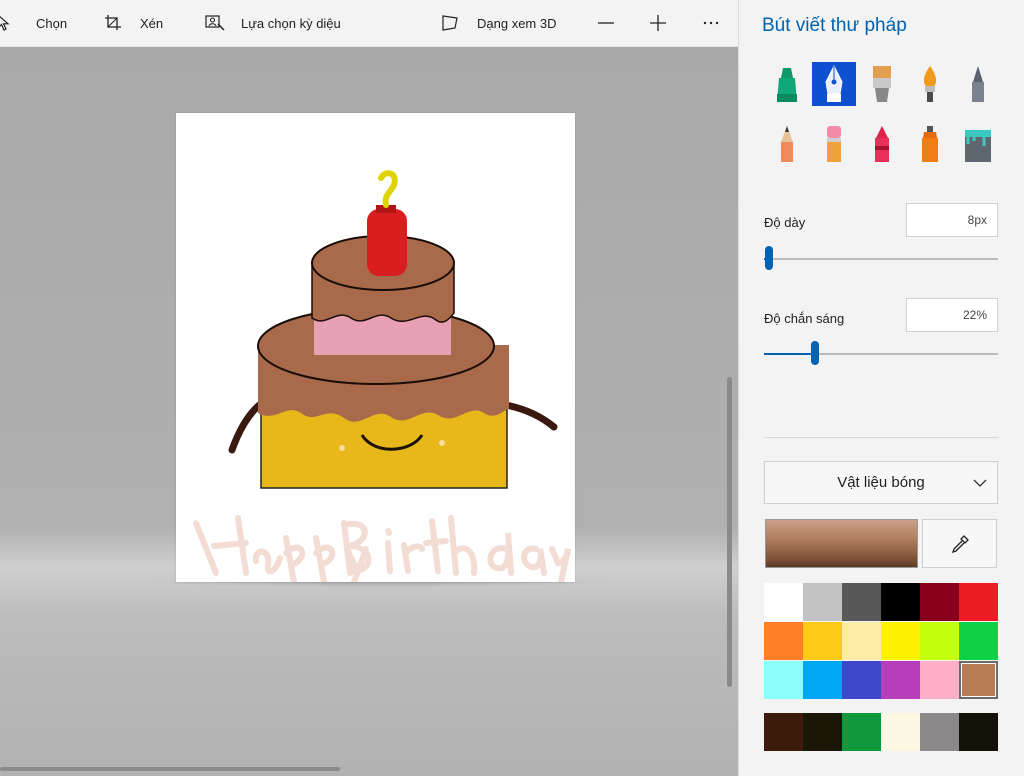  I want to click on crop-icon, so click(113, 22).